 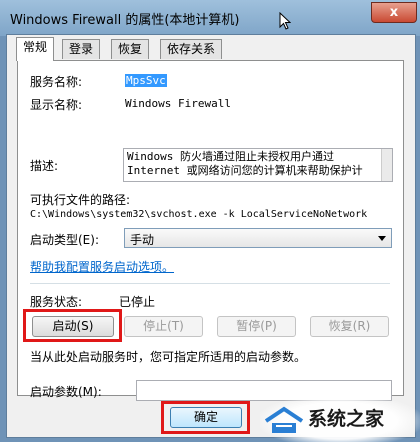 What do you see at coordinates (382, 238) in the screenshot?
I see `chevron-down-icon` at bounding box center [382, 238].